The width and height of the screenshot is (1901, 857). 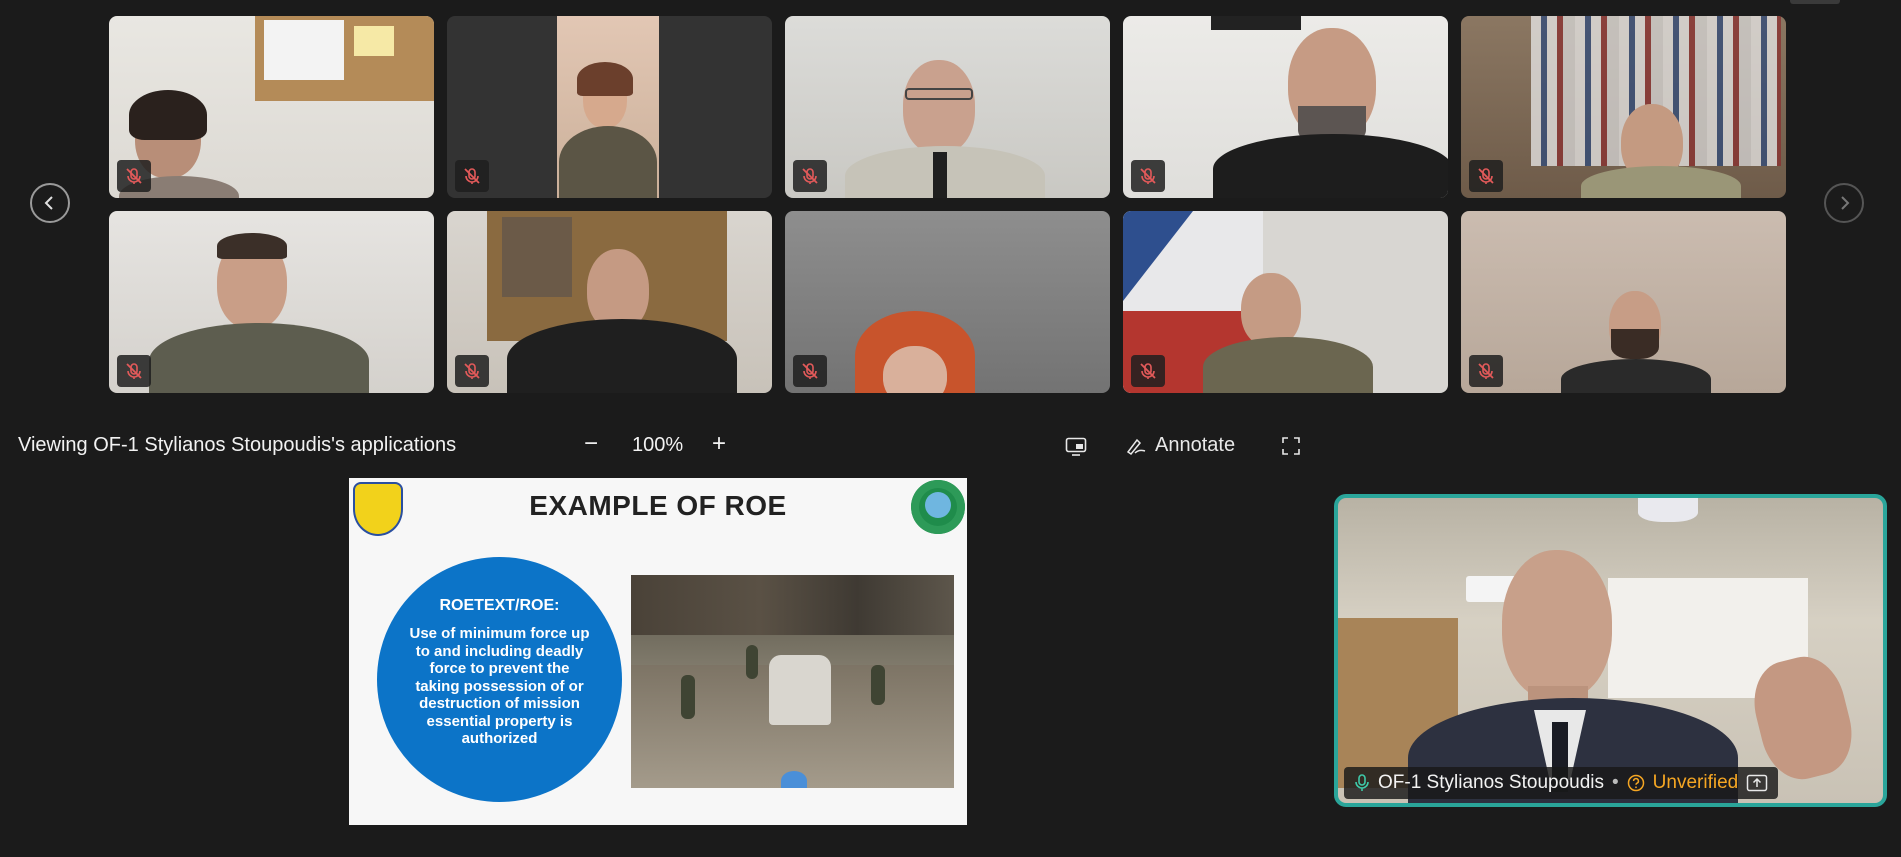 I want to click on gallery-next-button, so click(x=1844, y=203).